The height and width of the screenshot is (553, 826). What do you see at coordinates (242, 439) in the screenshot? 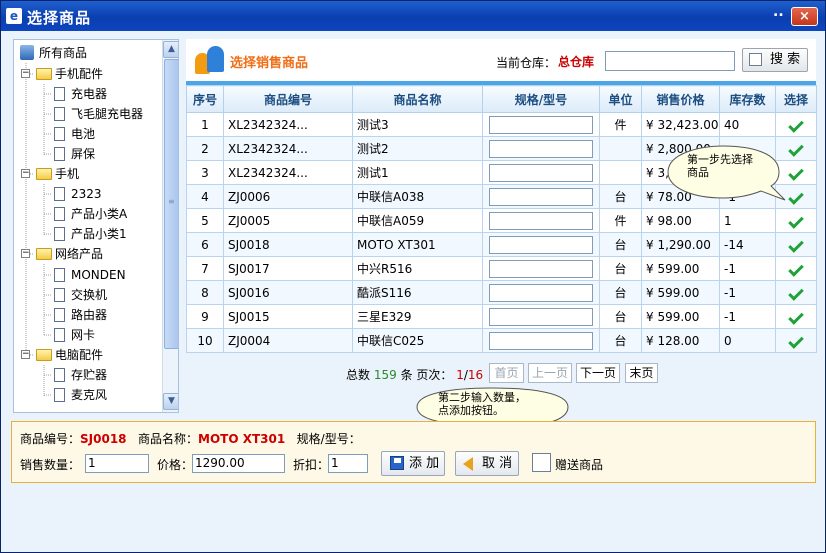
I see `selected-name: MOTO XT301` at bounding box center [242, 439].